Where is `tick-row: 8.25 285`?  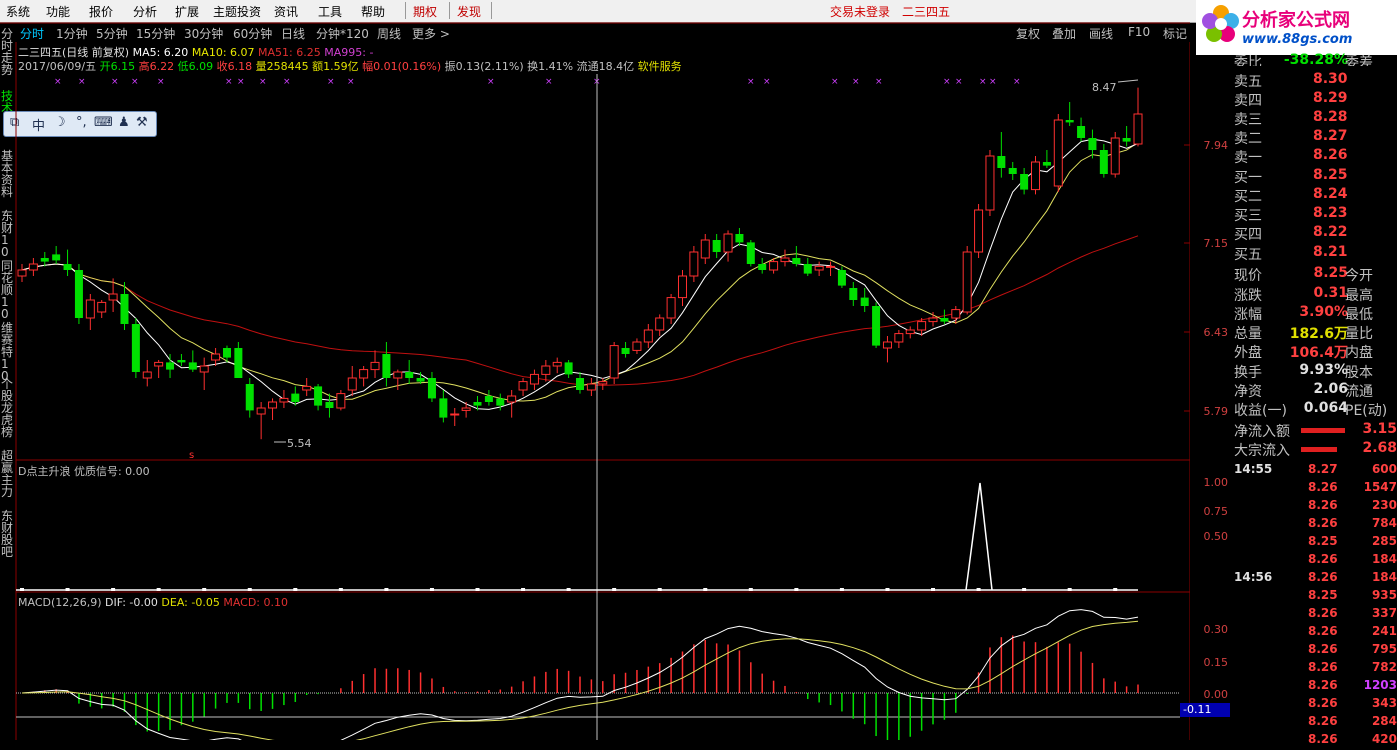
tick-row: 8.25 285 is located at coordinates (1315, 543).